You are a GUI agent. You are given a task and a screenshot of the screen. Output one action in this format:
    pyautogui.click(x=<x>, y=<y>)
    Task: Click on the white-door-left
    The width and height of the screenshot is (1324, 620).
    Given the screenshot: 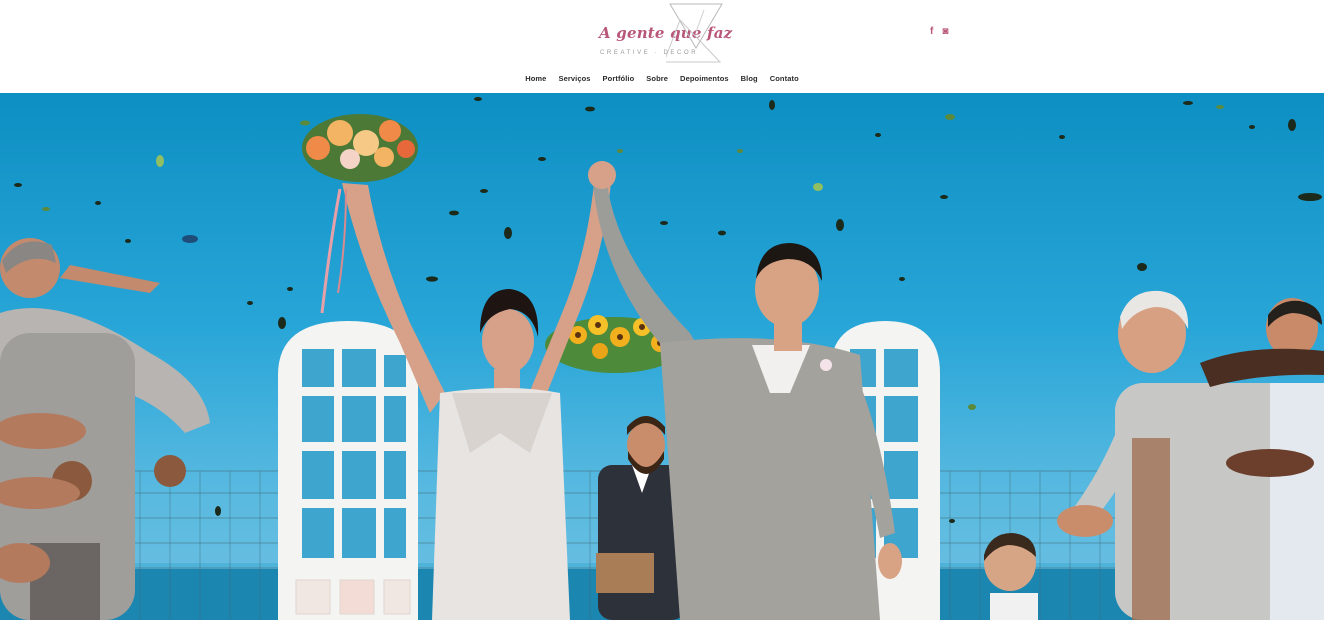 What is the action you would take?
    pyautogui.click(x=348, y=470)
    